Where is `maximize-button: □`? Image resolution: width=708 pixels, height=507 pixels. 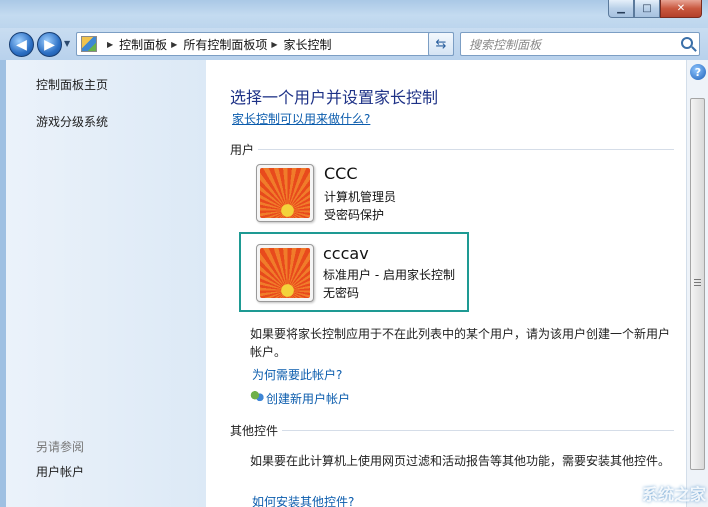 maximize-button: □ is located at coordinates (647, 9).